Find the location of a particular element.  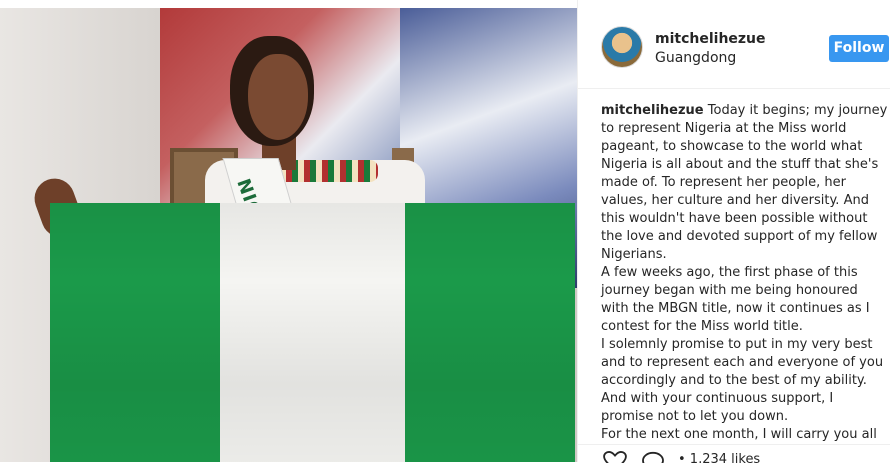

post-header: mitchelihezue Guangdong Follow is located at coordinates (734, 44).